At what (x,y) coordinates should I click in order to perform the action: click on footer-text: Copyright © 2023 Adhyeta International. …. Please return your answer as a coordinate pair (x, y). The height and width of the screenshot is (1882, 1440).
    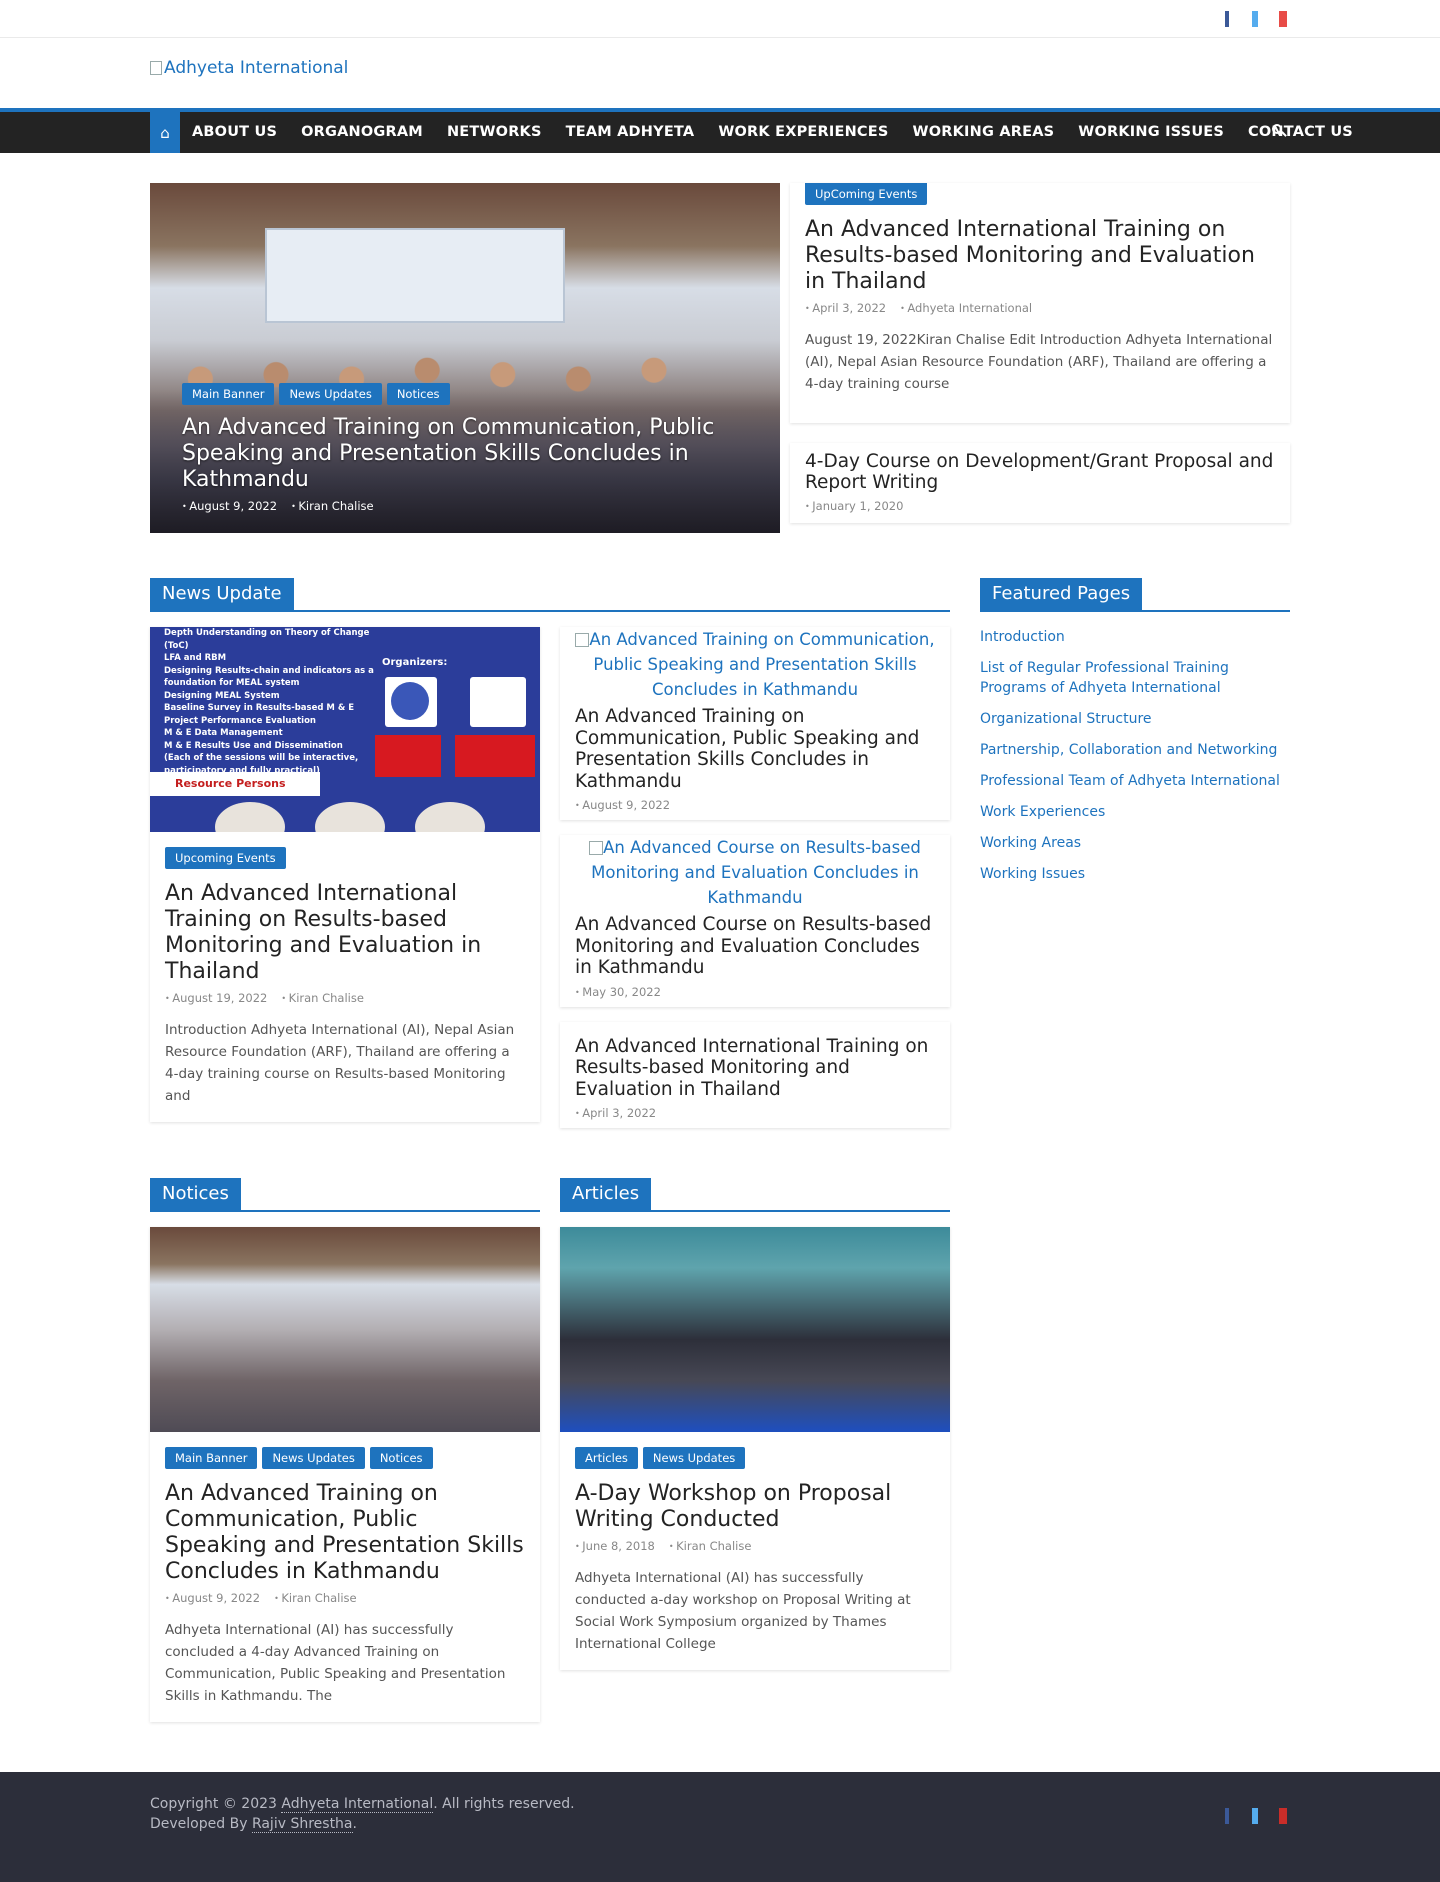
    Looking at the image, I should click on (362, 1814).